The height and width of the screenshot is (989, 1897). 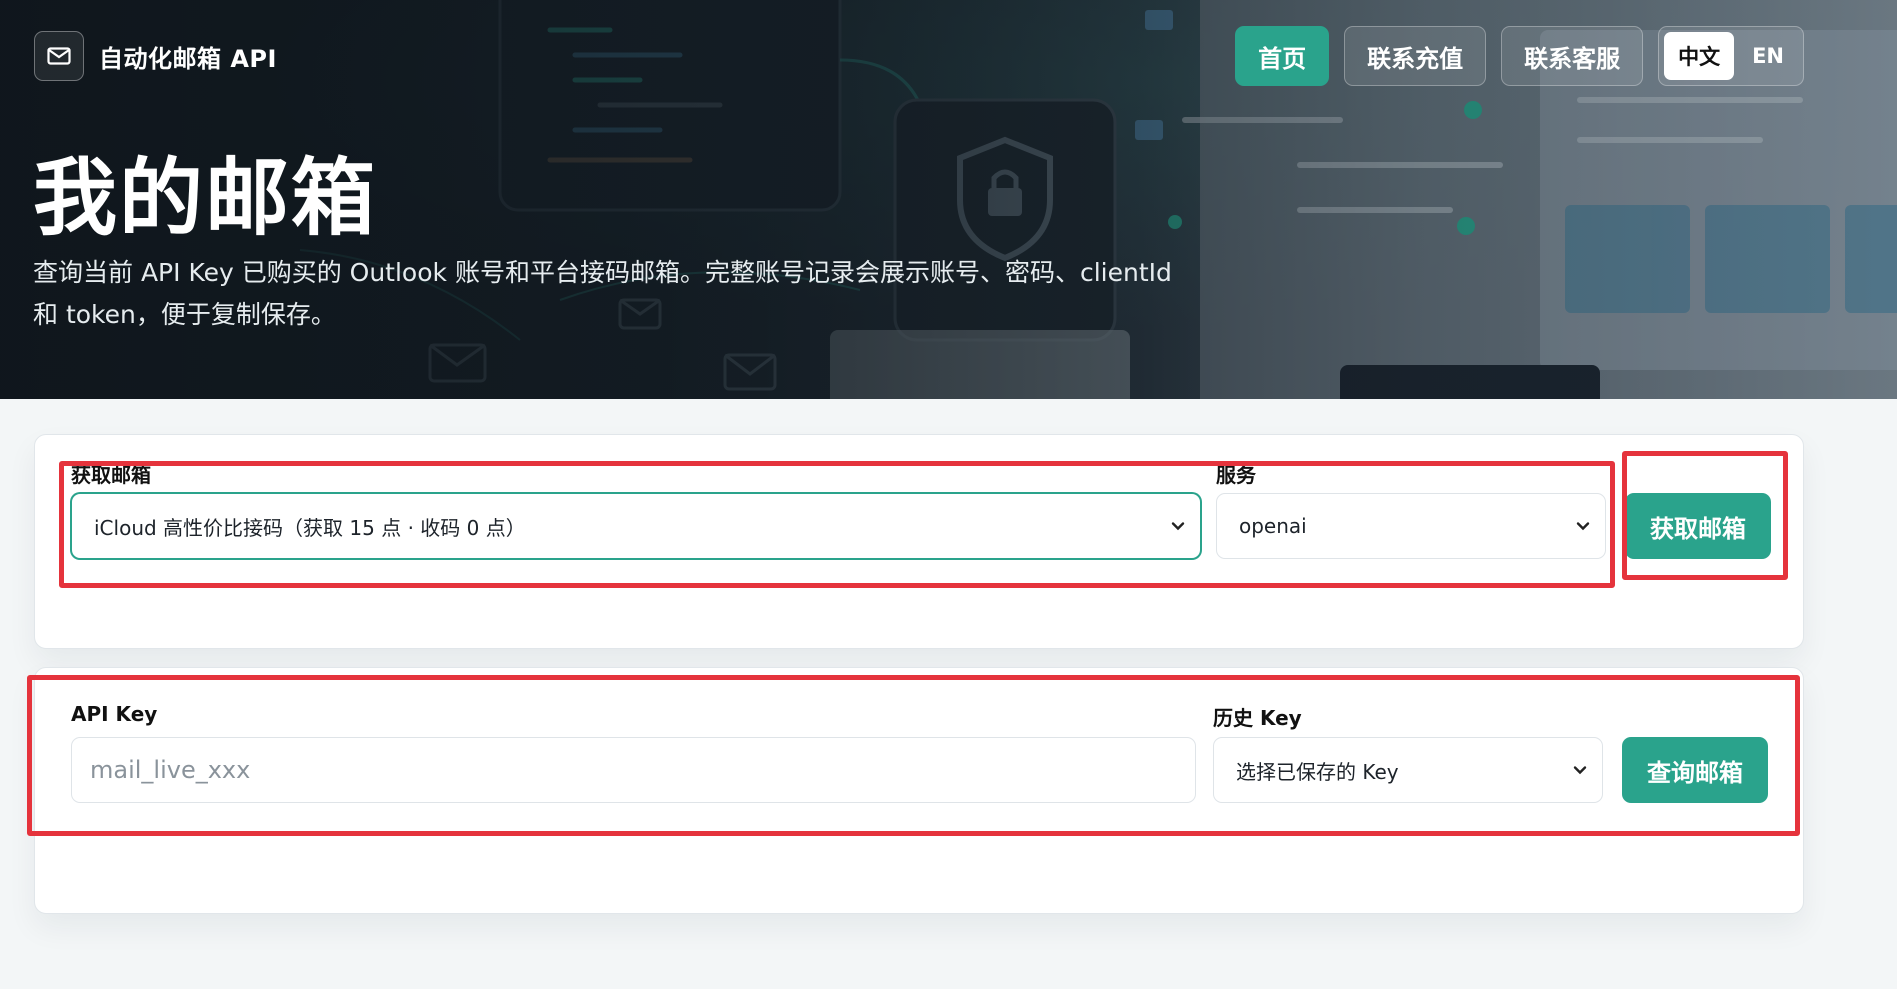 What do you see at coordinates (310, 527) in the screenshot?
I see `mailbox-type-value: iCloud 高性价比接码（获取 15 点 · 收码 0 点）` at bounding box center [310, 527].